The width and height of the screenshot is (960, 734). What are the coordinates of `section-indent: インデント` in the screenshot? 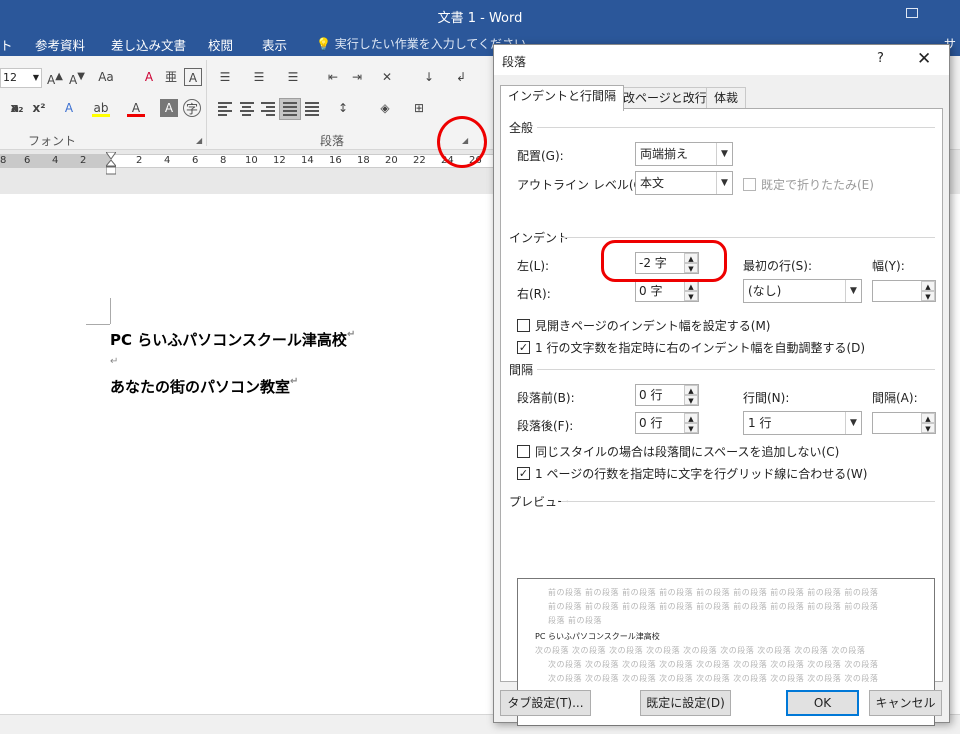 It's located at (539, 238).